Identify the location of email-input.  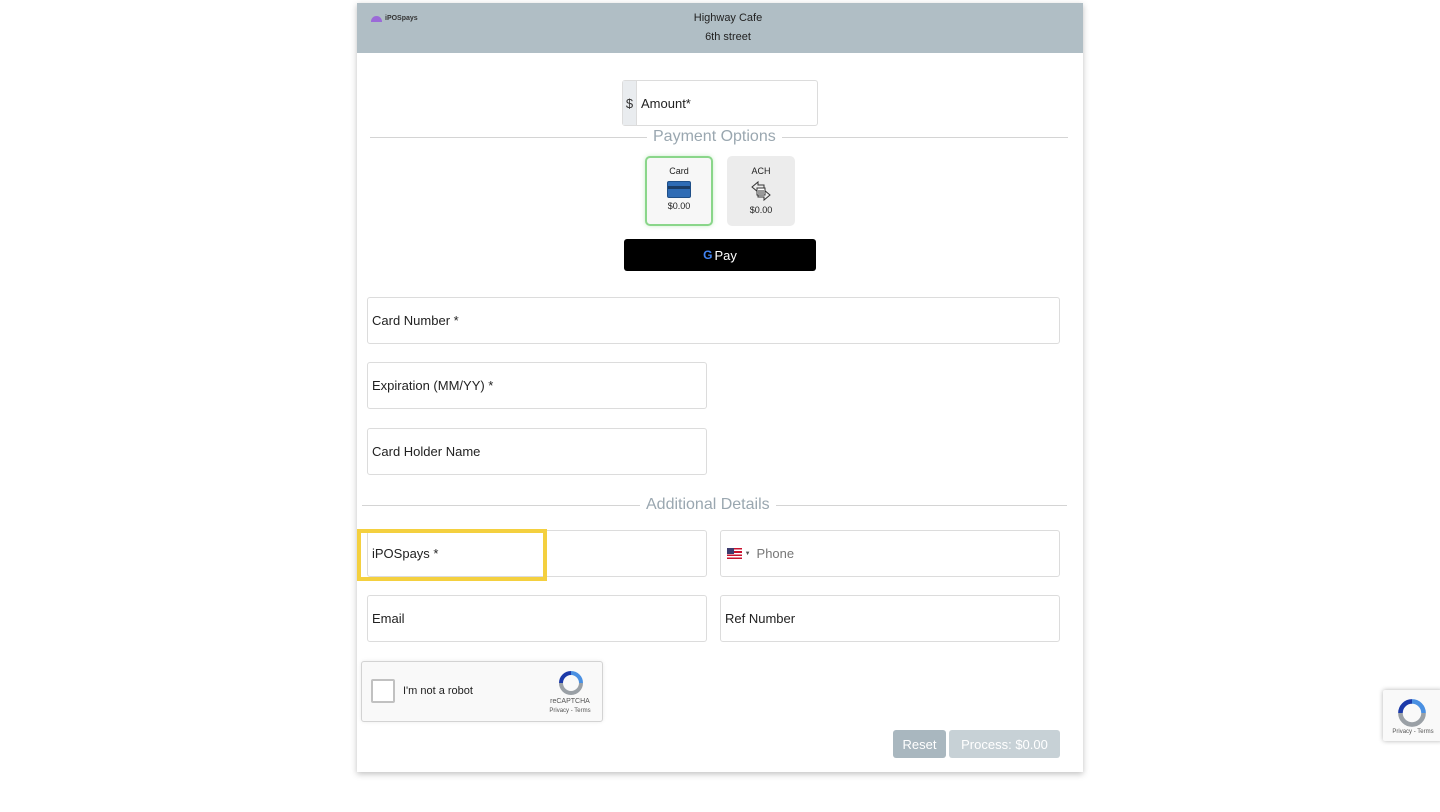
(539, 618).